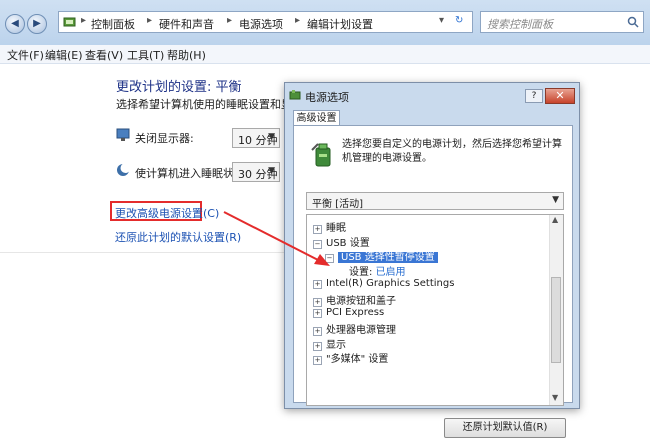  Describe the element at coordinates (388, 257) in the screenshot. I see `tree-item-label-selected: USB 选择性暂停设置` at that location.